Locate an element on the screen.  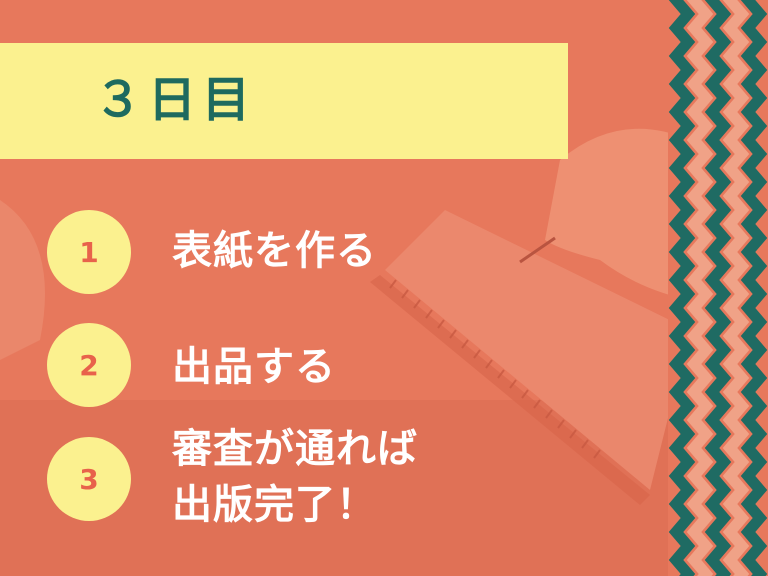
step-1-number-badge: 1 is located at coordinates (89, 252).